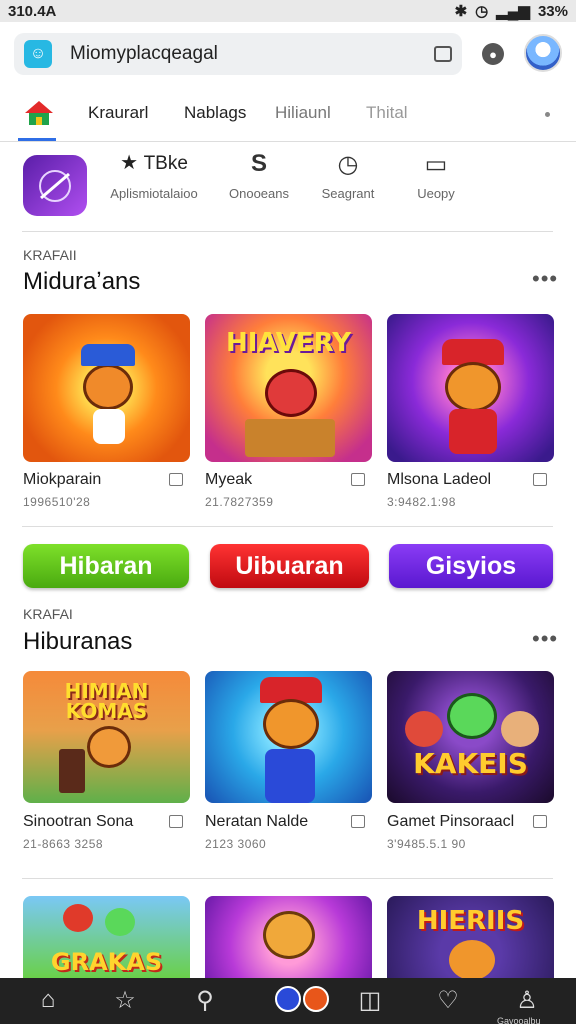  What do you see at coordinates (37, 139) in the screenshot?
I see `active-tab-indicator` at bounding box center [37, 139].